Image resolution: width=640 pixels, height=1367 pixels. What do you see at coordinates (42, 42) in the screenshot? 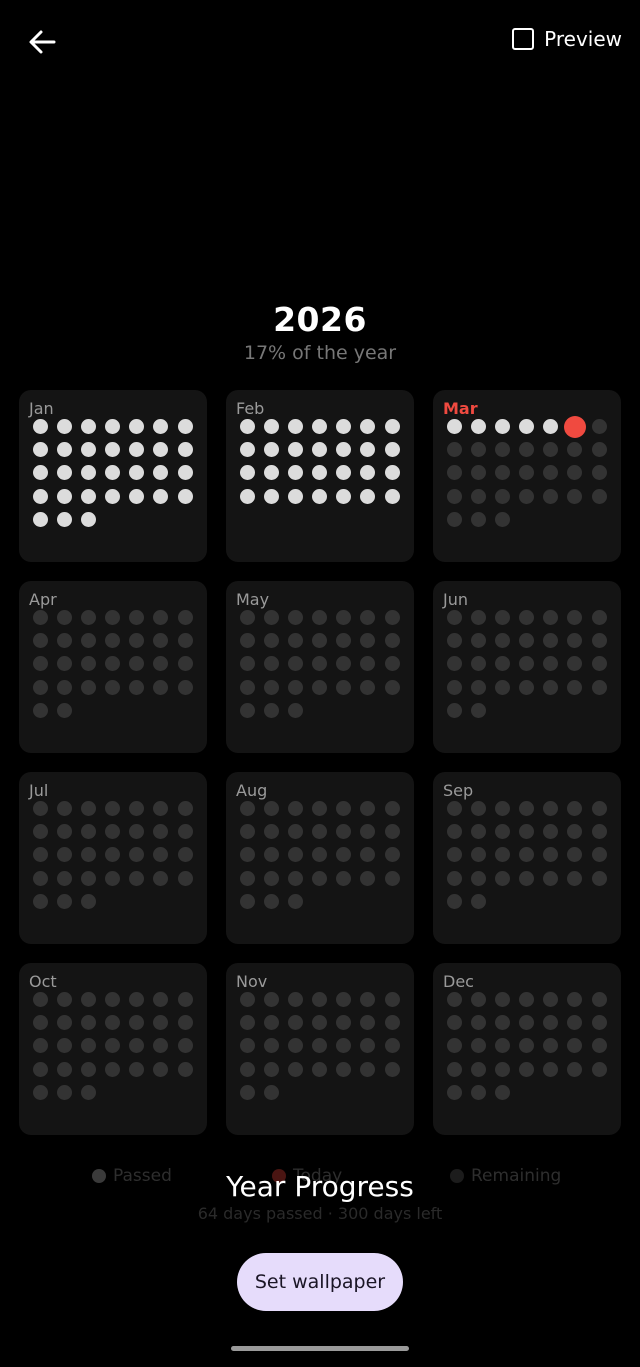
I see `back-button` at bounding box center [42, 42].